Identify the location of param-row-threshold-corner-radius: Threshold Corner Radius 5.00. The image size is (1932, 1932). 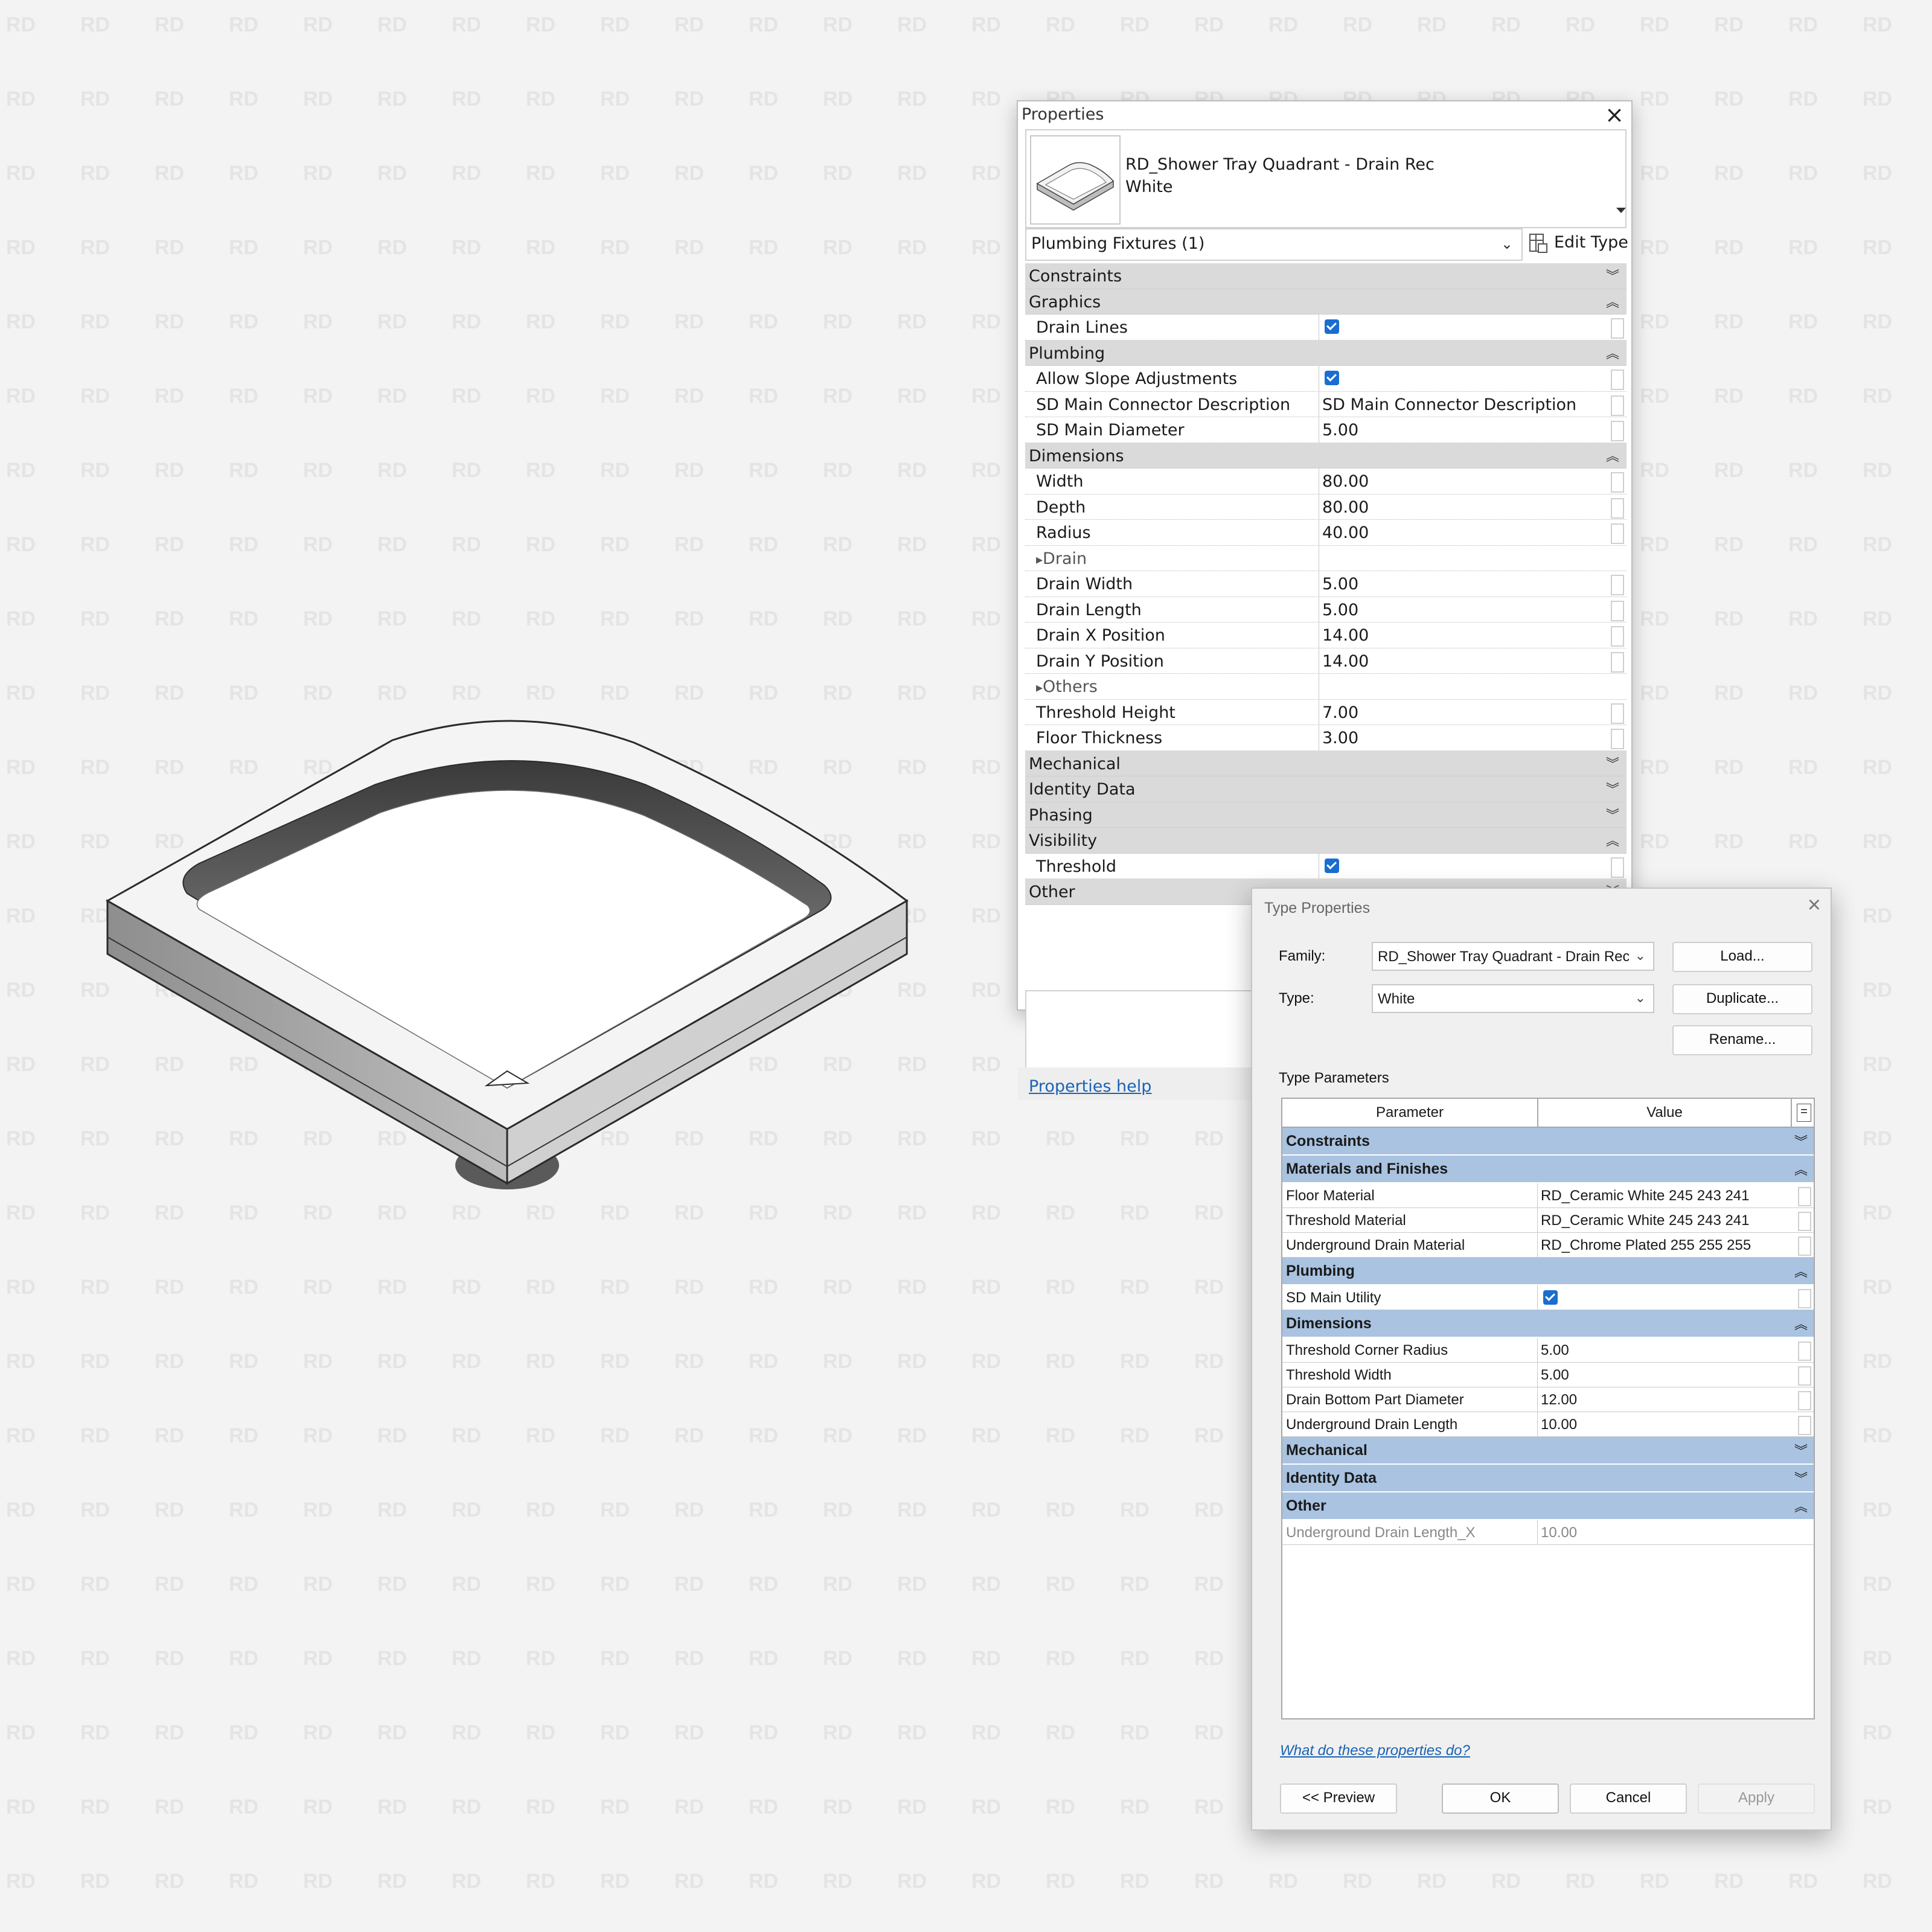
(1548, 1350).